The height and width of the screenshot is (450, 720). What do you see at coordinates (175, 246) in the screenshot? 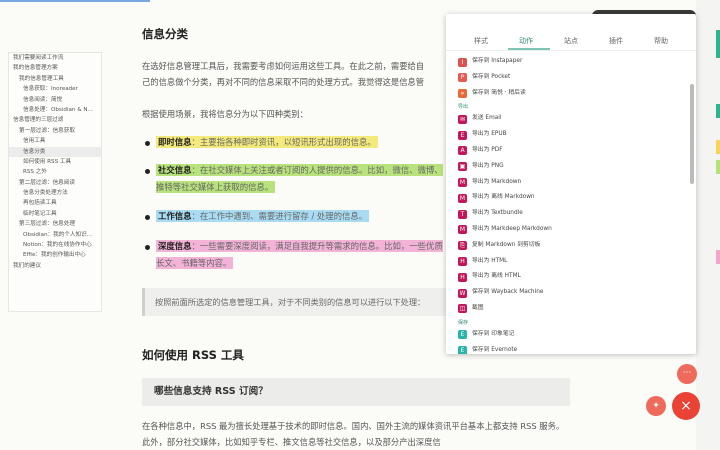
I see `bullet-term: 深度信息` at bounding box center [175, 246].